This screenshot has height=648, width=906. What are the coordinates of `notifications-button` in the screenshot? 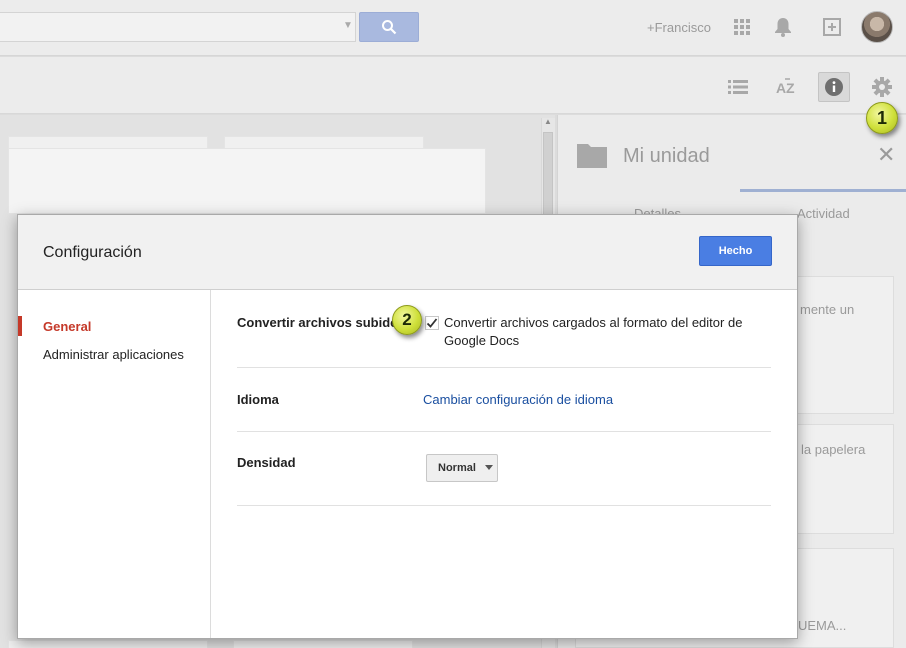 It's located at (783, 27).